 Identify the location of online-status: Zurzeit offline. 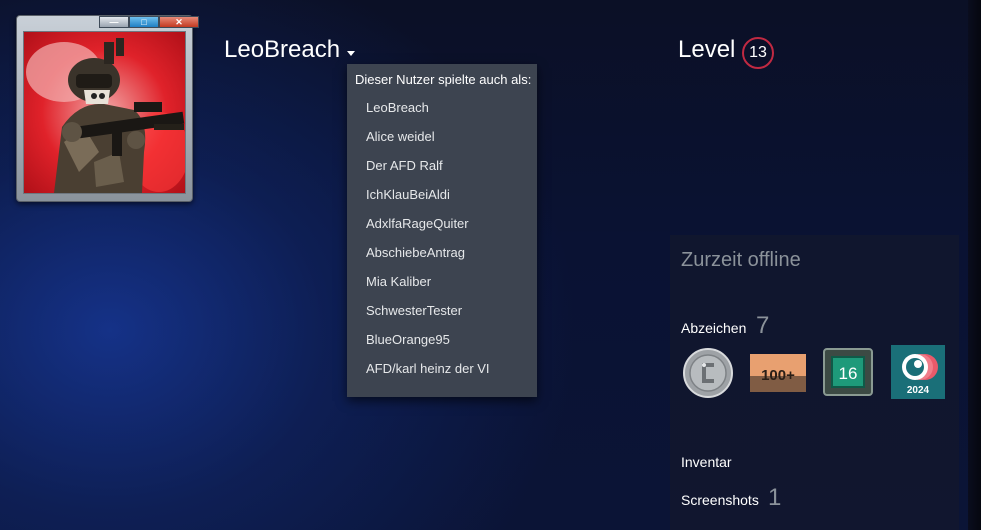
(741, 260).